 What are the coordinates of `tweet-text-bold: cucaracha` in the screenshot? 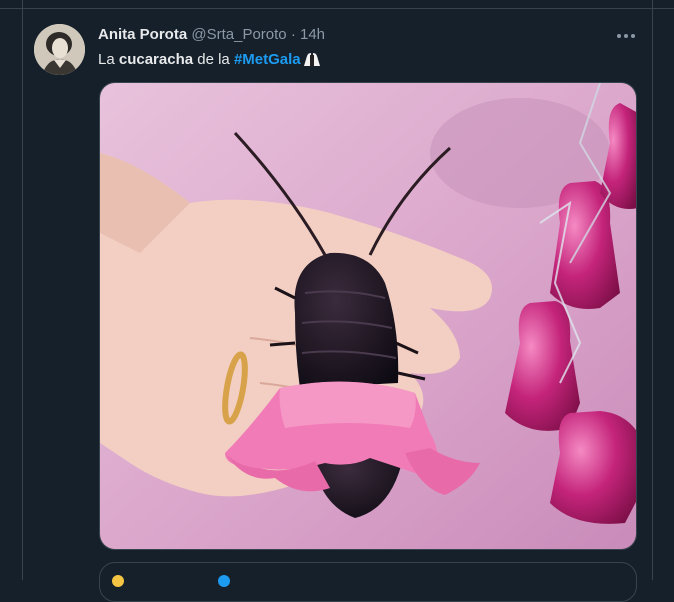 It's located at (156, 59).